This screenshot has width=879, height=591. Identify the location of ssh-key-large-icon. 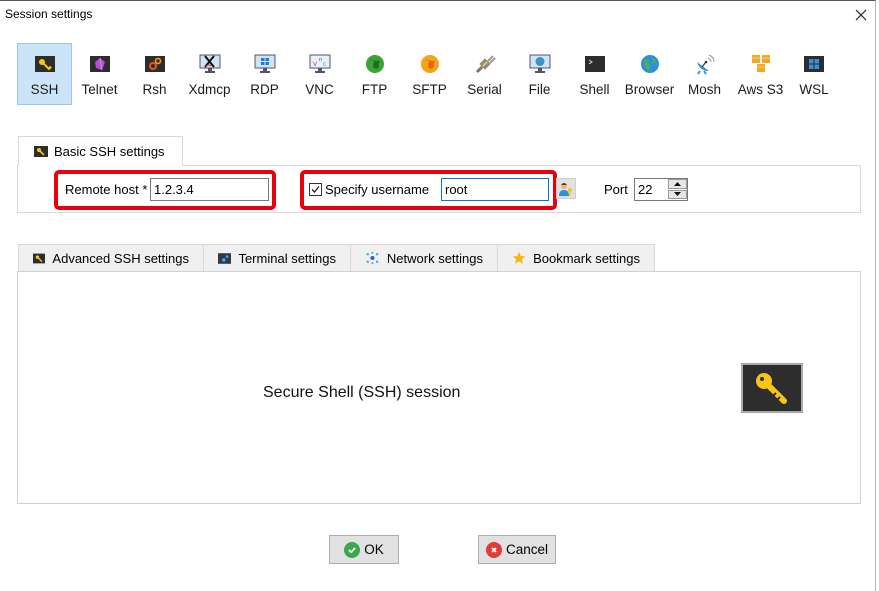
(772, 388).